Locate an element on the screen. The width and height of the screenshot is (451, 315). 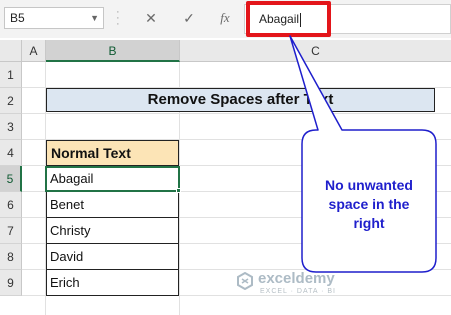
watermark: exceldemy EXCEL · DATA · BI is located at coordinates (296, 285).